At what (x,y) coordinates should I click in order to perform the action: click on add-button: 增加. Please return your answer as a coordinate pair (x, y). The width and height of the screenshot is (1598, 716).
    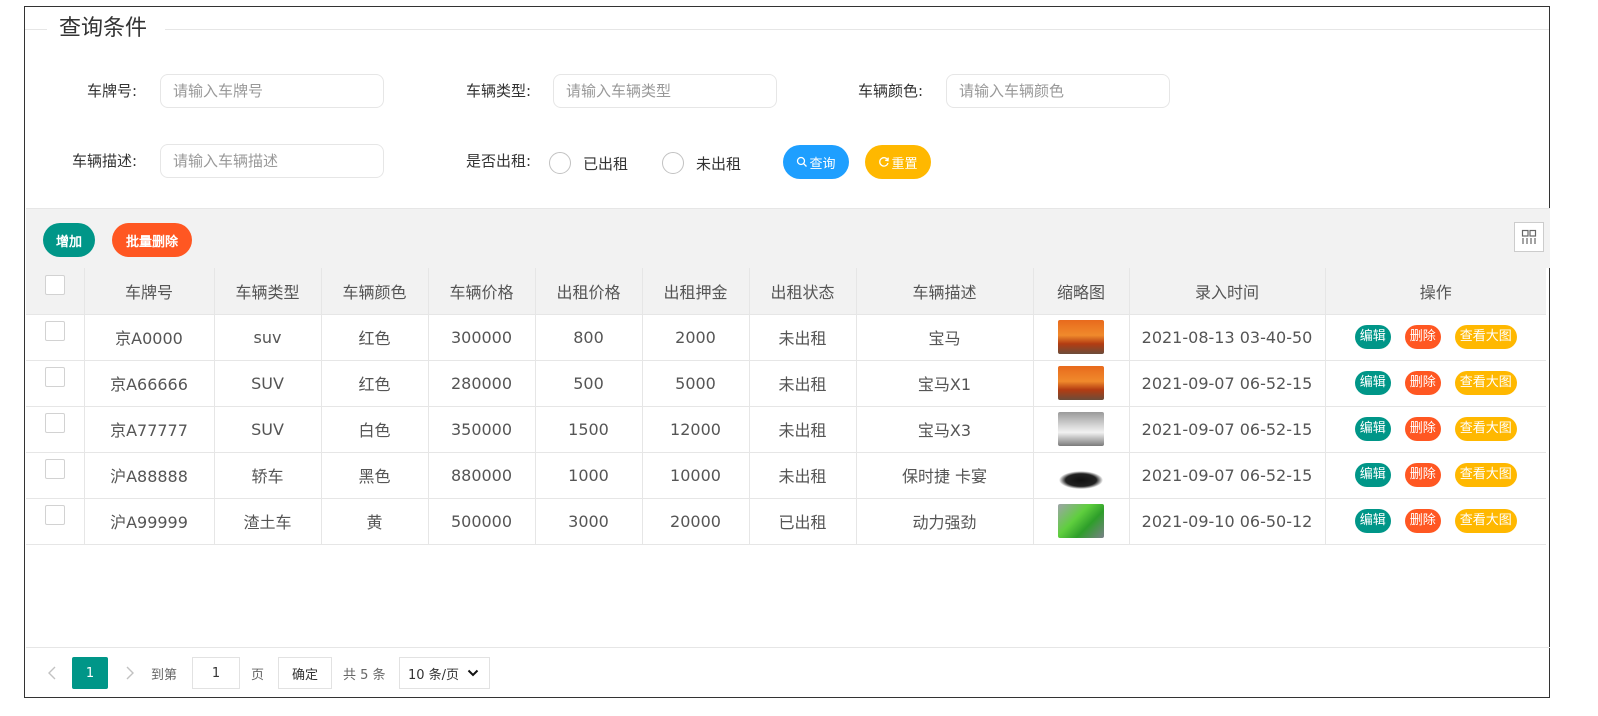
    Looking at the image, I should click on (69, 240).